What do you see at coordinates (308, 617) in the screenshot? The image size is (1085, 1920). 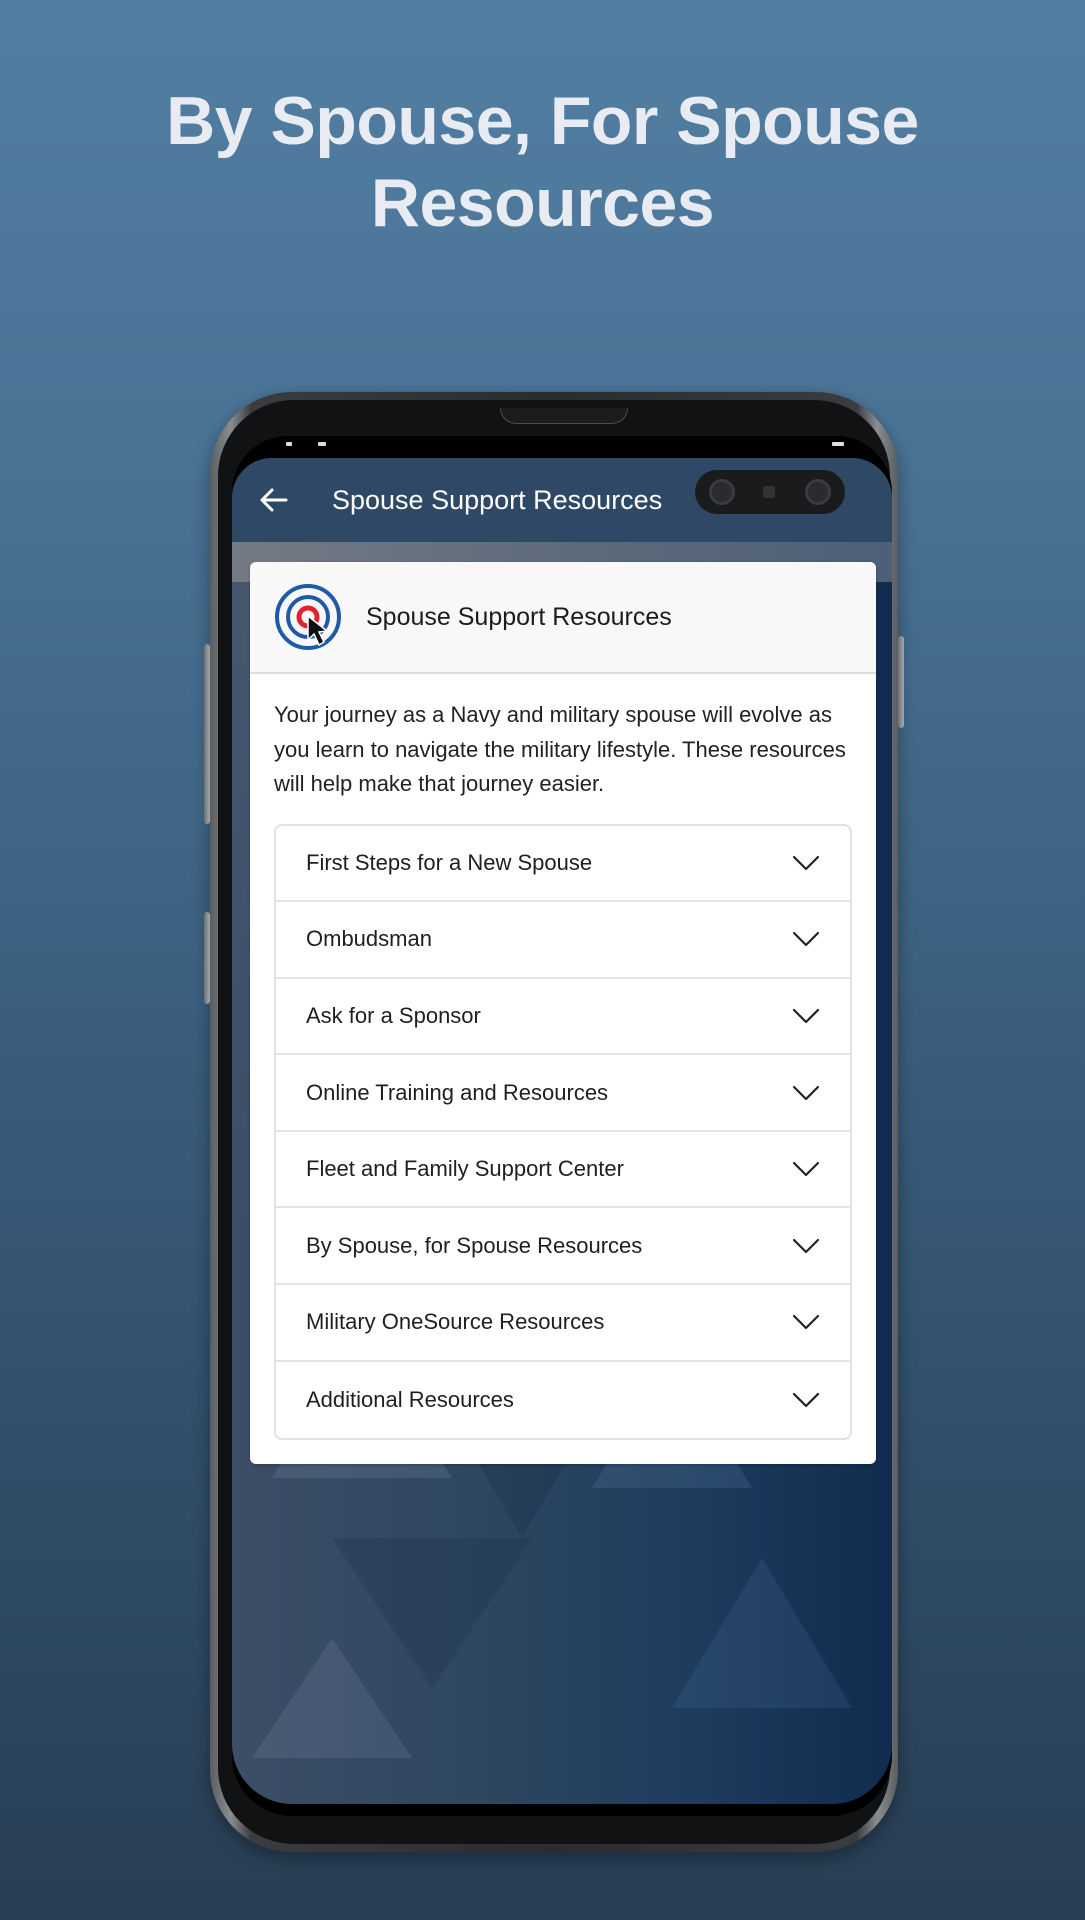 I see `target-cursor-icon` at bounding box center [308, 617].